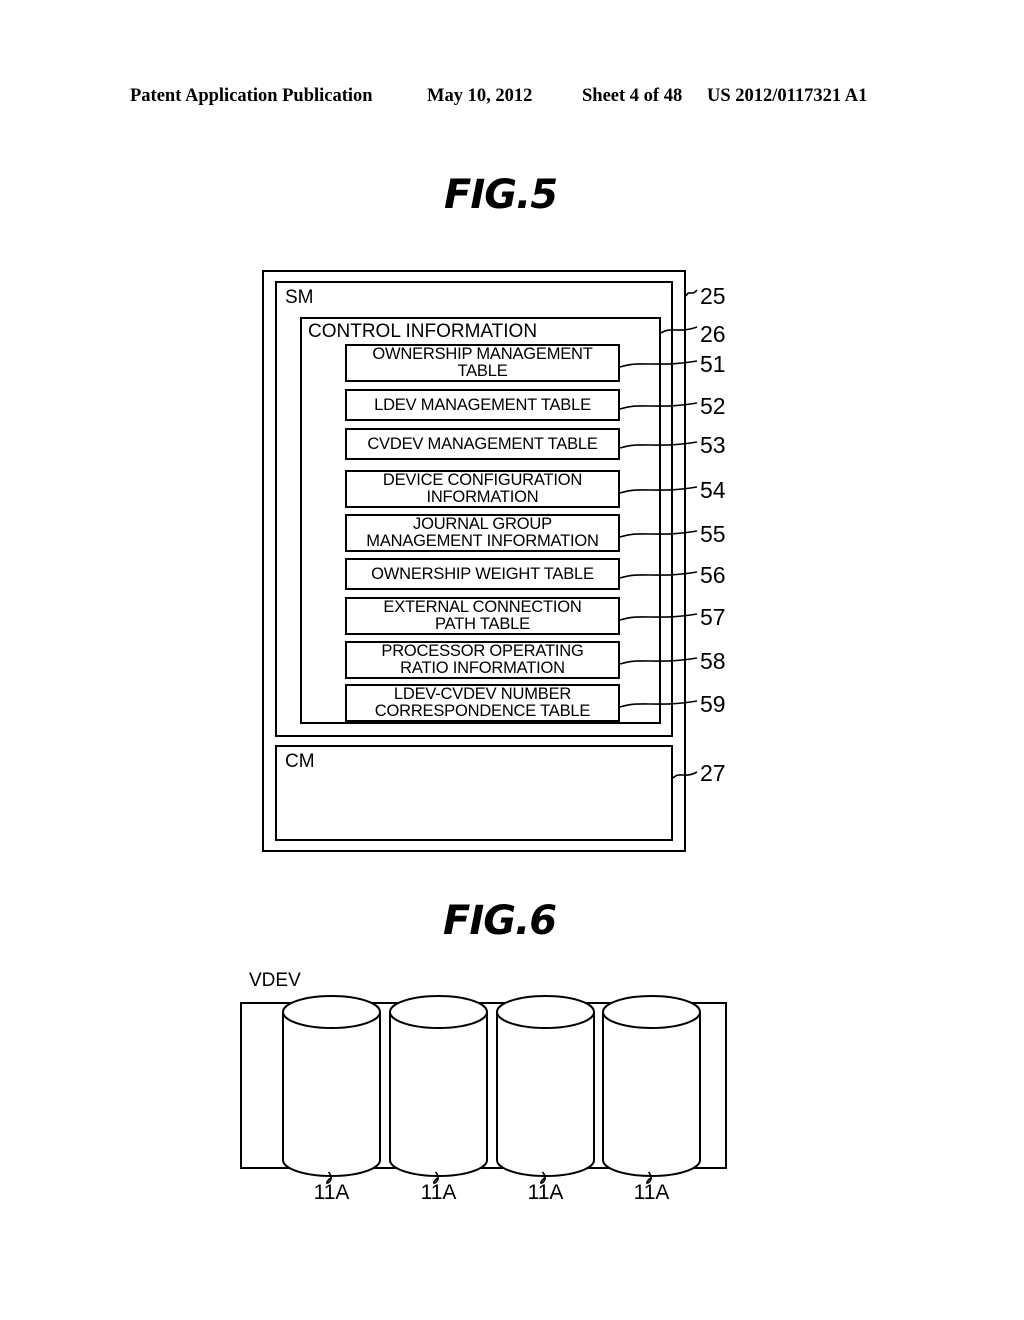 Image resolution: width=1024 pixels, height=1320 pixels. I want to click on reference-number-27: 27, so click(713, 773).